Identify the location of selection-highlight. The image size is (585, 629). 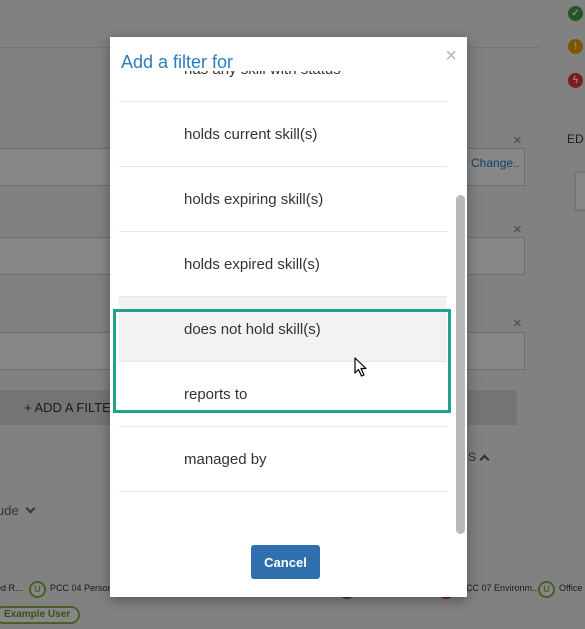
(282, 361).